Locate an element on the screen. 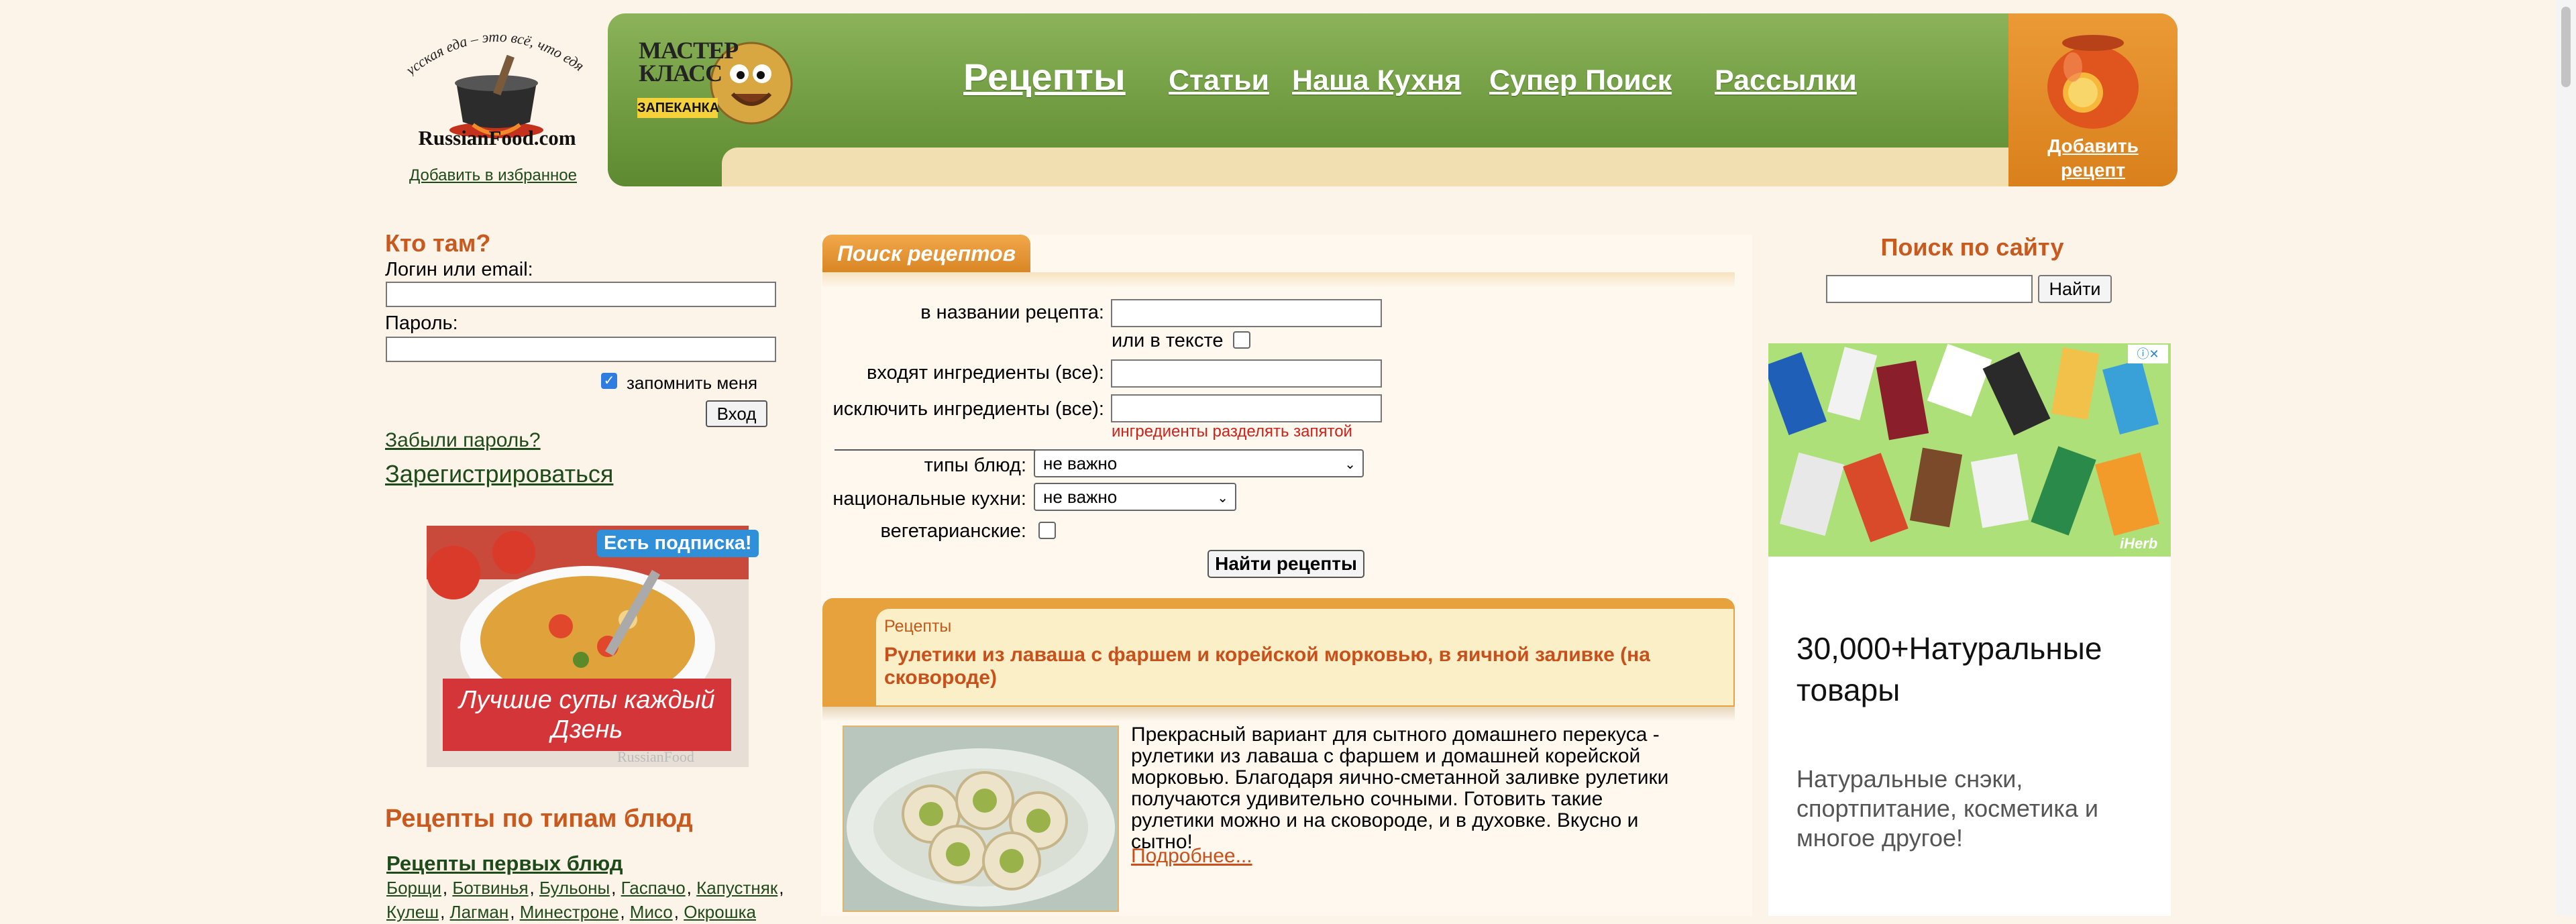 This screenshot has height=924, width=2576. iherb-ad-headline: 30,000+Натуральные товары is located at coordinates (1949, 669).